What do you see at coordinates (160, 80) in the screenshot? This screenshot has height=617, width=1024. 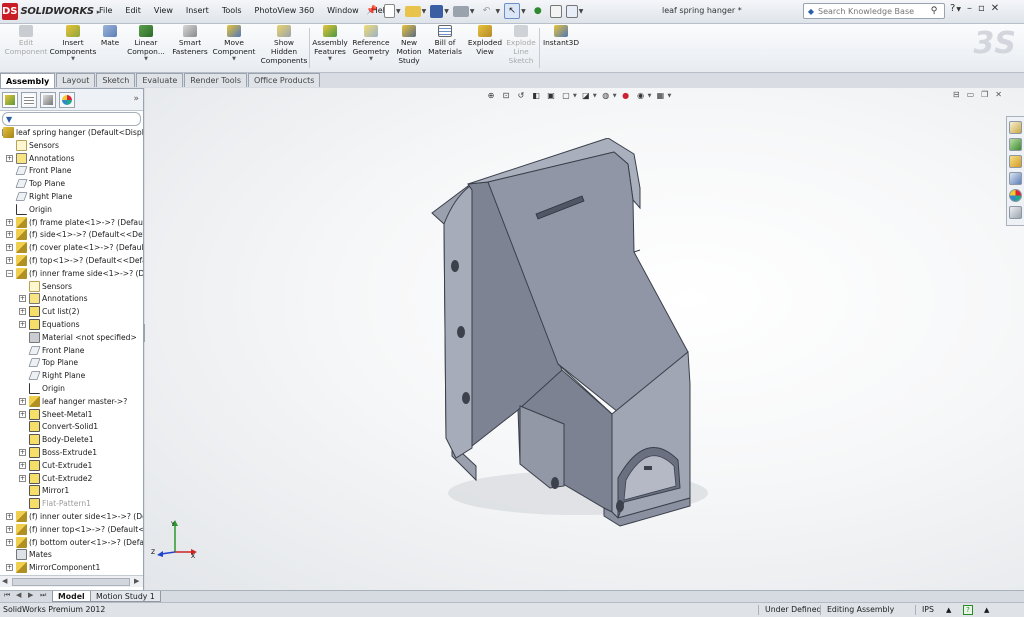 I see `tab-evaluate: Evaluate` at bounding box center [160, 80].